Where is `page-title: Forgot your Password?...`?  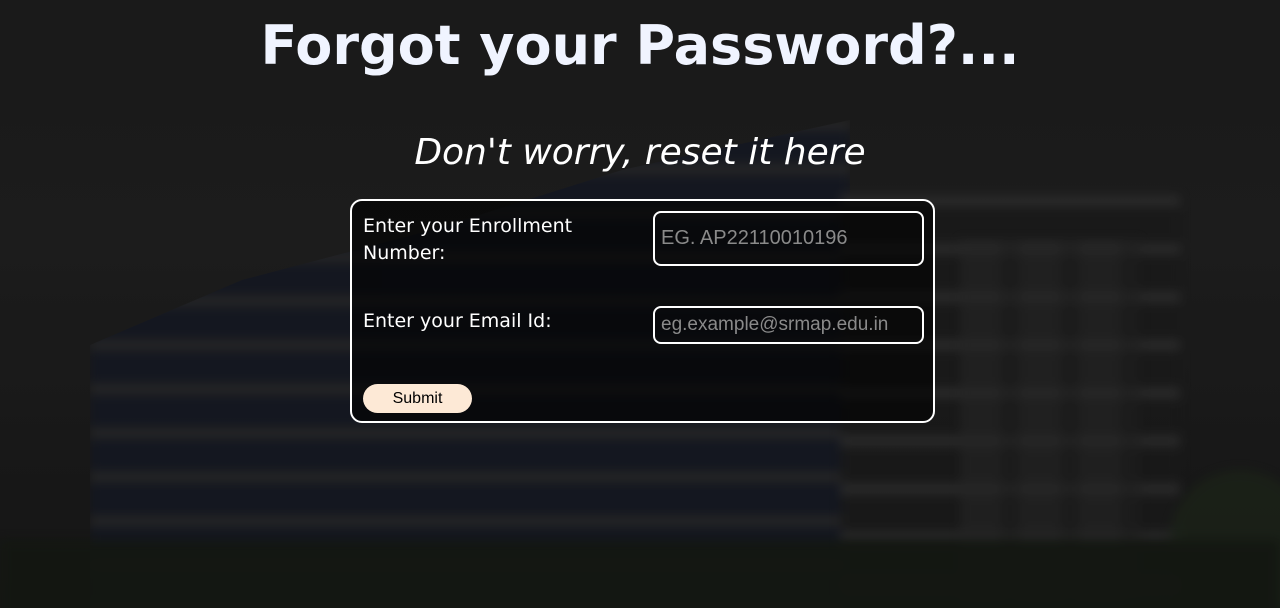
page-title: Forgot your Password?... is located at coordinates (640, 45).